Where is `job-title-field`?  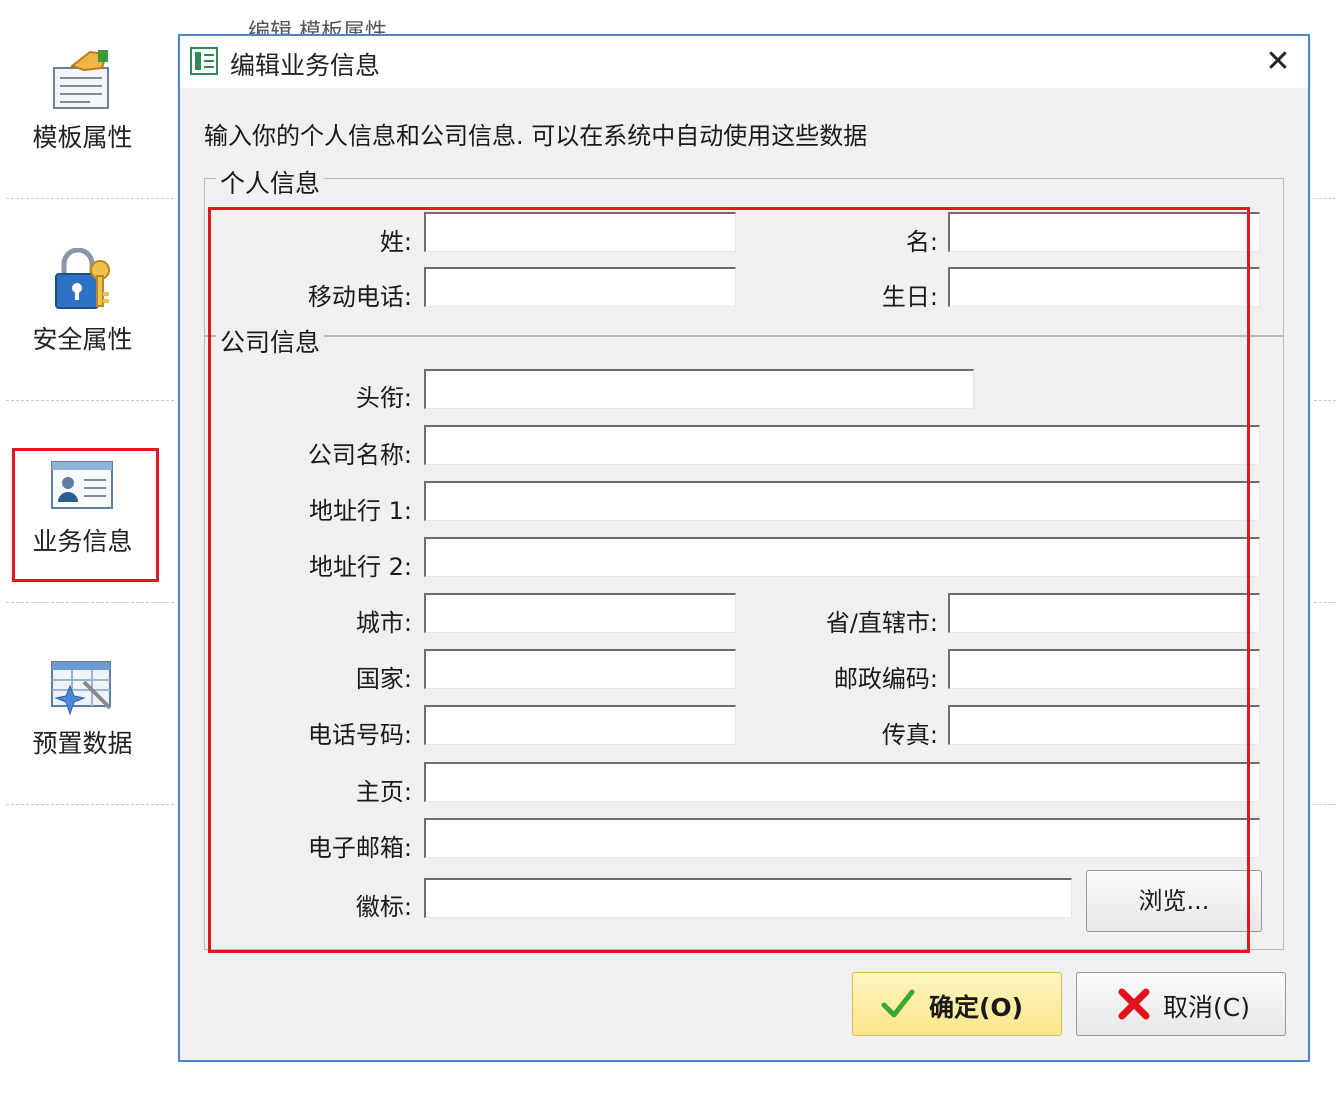 job-title-field is located at coordinates (699, 389).